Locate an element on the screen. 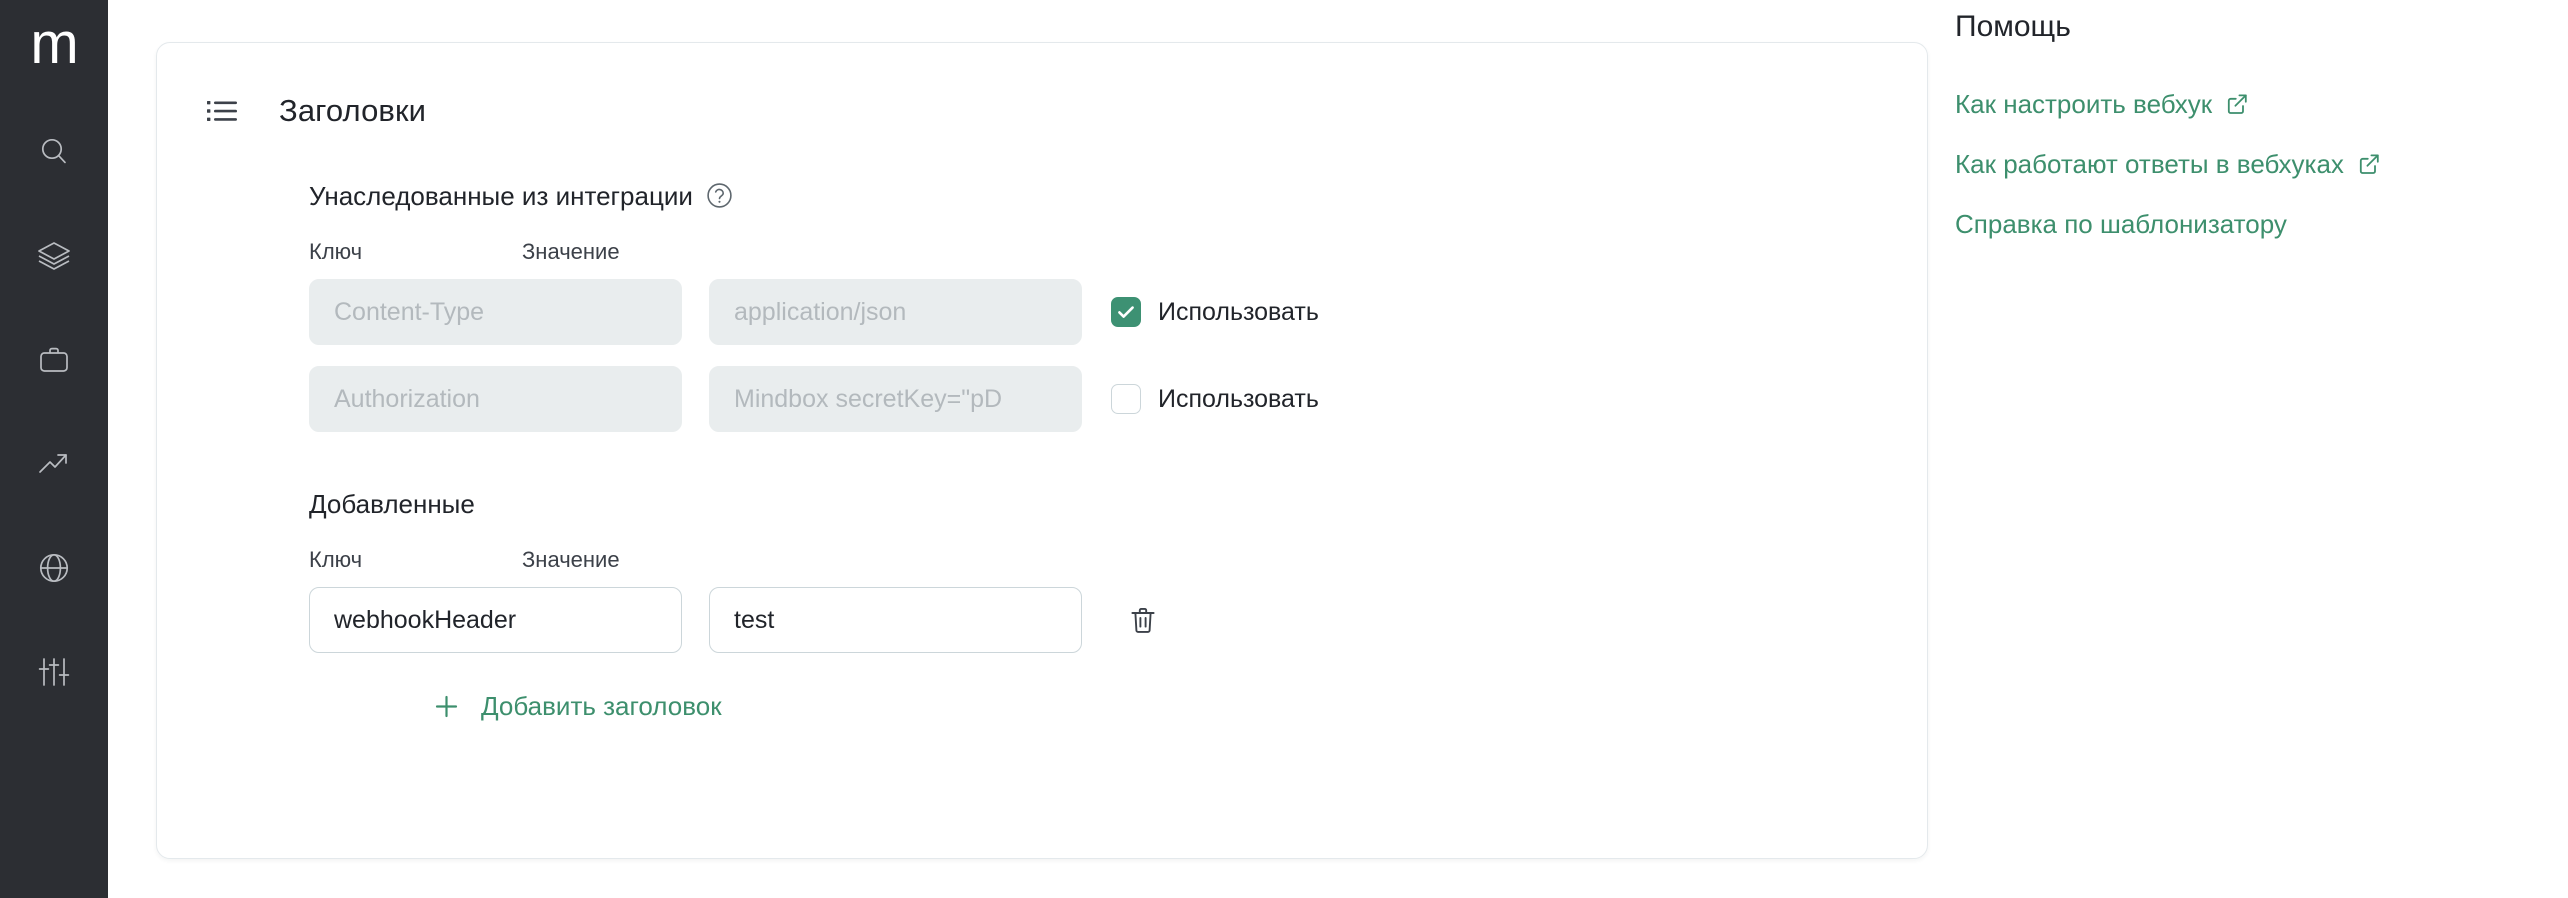 The height and width of the screenshot is (898, 2568). inherited-heading: Унаследованные из интеграции is located at coordinates (1118, 195).